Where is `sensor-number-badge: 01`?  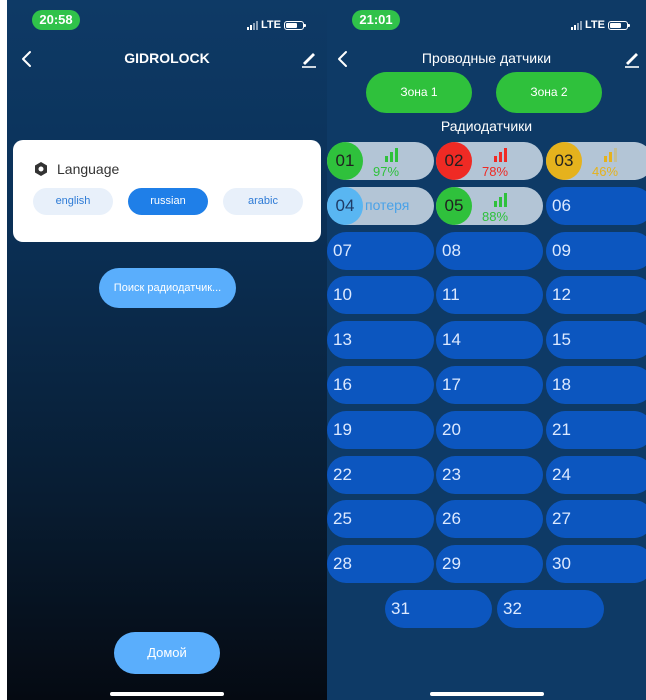
sensor-number-badge: 01 is located at coordinates (345, 161).